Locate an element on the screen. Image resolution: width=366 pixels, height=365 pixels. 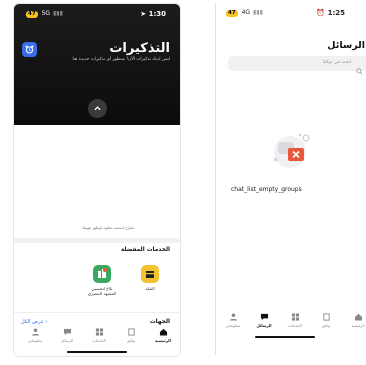
service-urban-report: بلاغ لتحسين المشهد الحضري is located at coordinates (102, 280).